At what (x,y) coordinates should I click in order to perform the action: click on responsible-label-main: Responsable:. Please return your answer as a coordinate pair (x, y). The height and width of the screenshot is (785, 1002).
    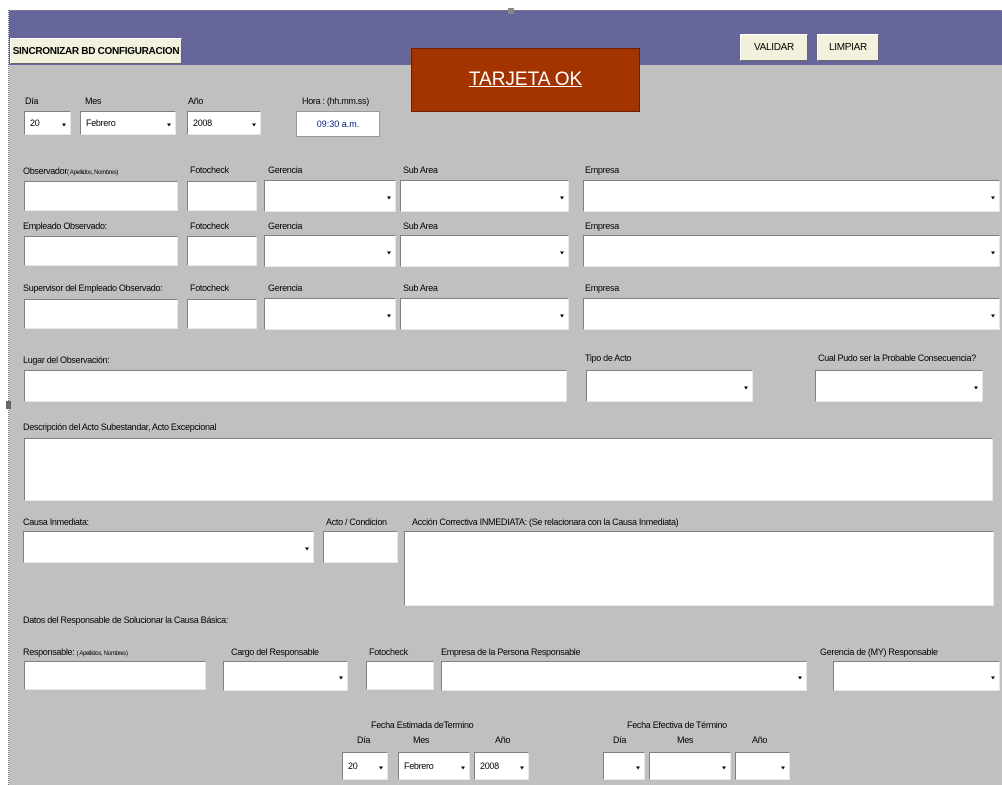
    Looking at the image, I should click on (49, 652).